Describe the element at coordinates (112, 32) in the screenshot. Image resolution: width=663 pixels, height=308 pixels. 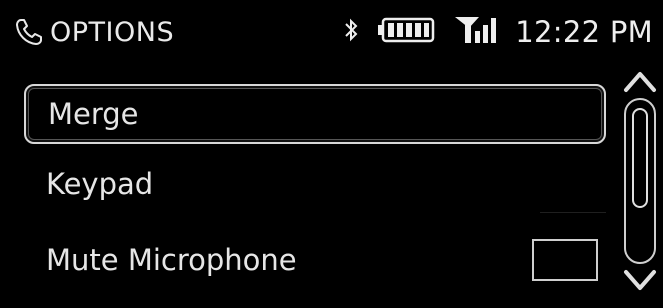
I see `page-title: OPTIONS` at that location.